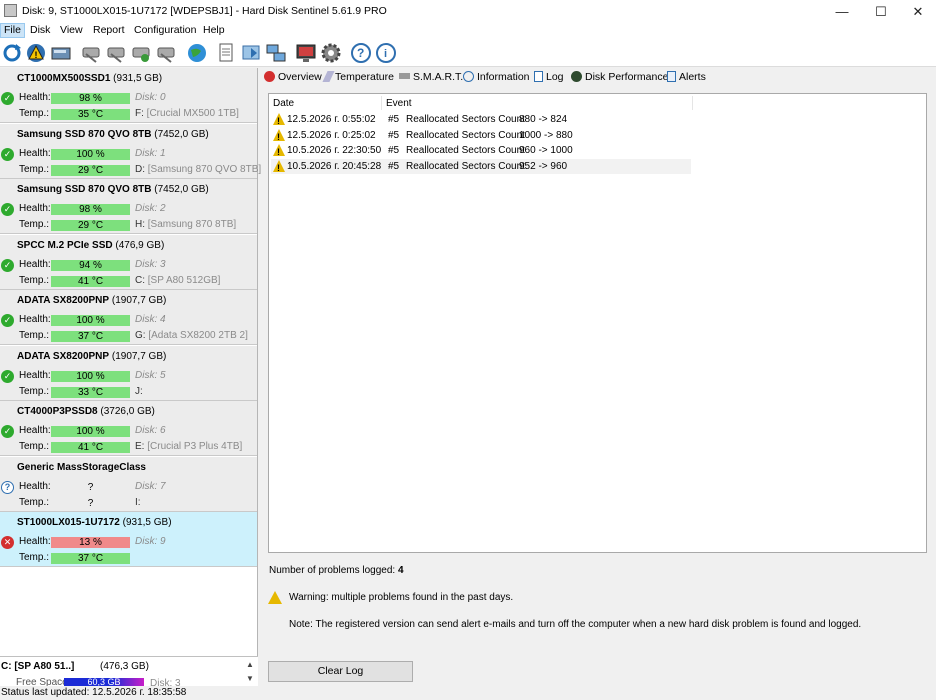  Describe the element at coordinates (549, 79) in the screenshot. I see `tab-log: Log` at that location.